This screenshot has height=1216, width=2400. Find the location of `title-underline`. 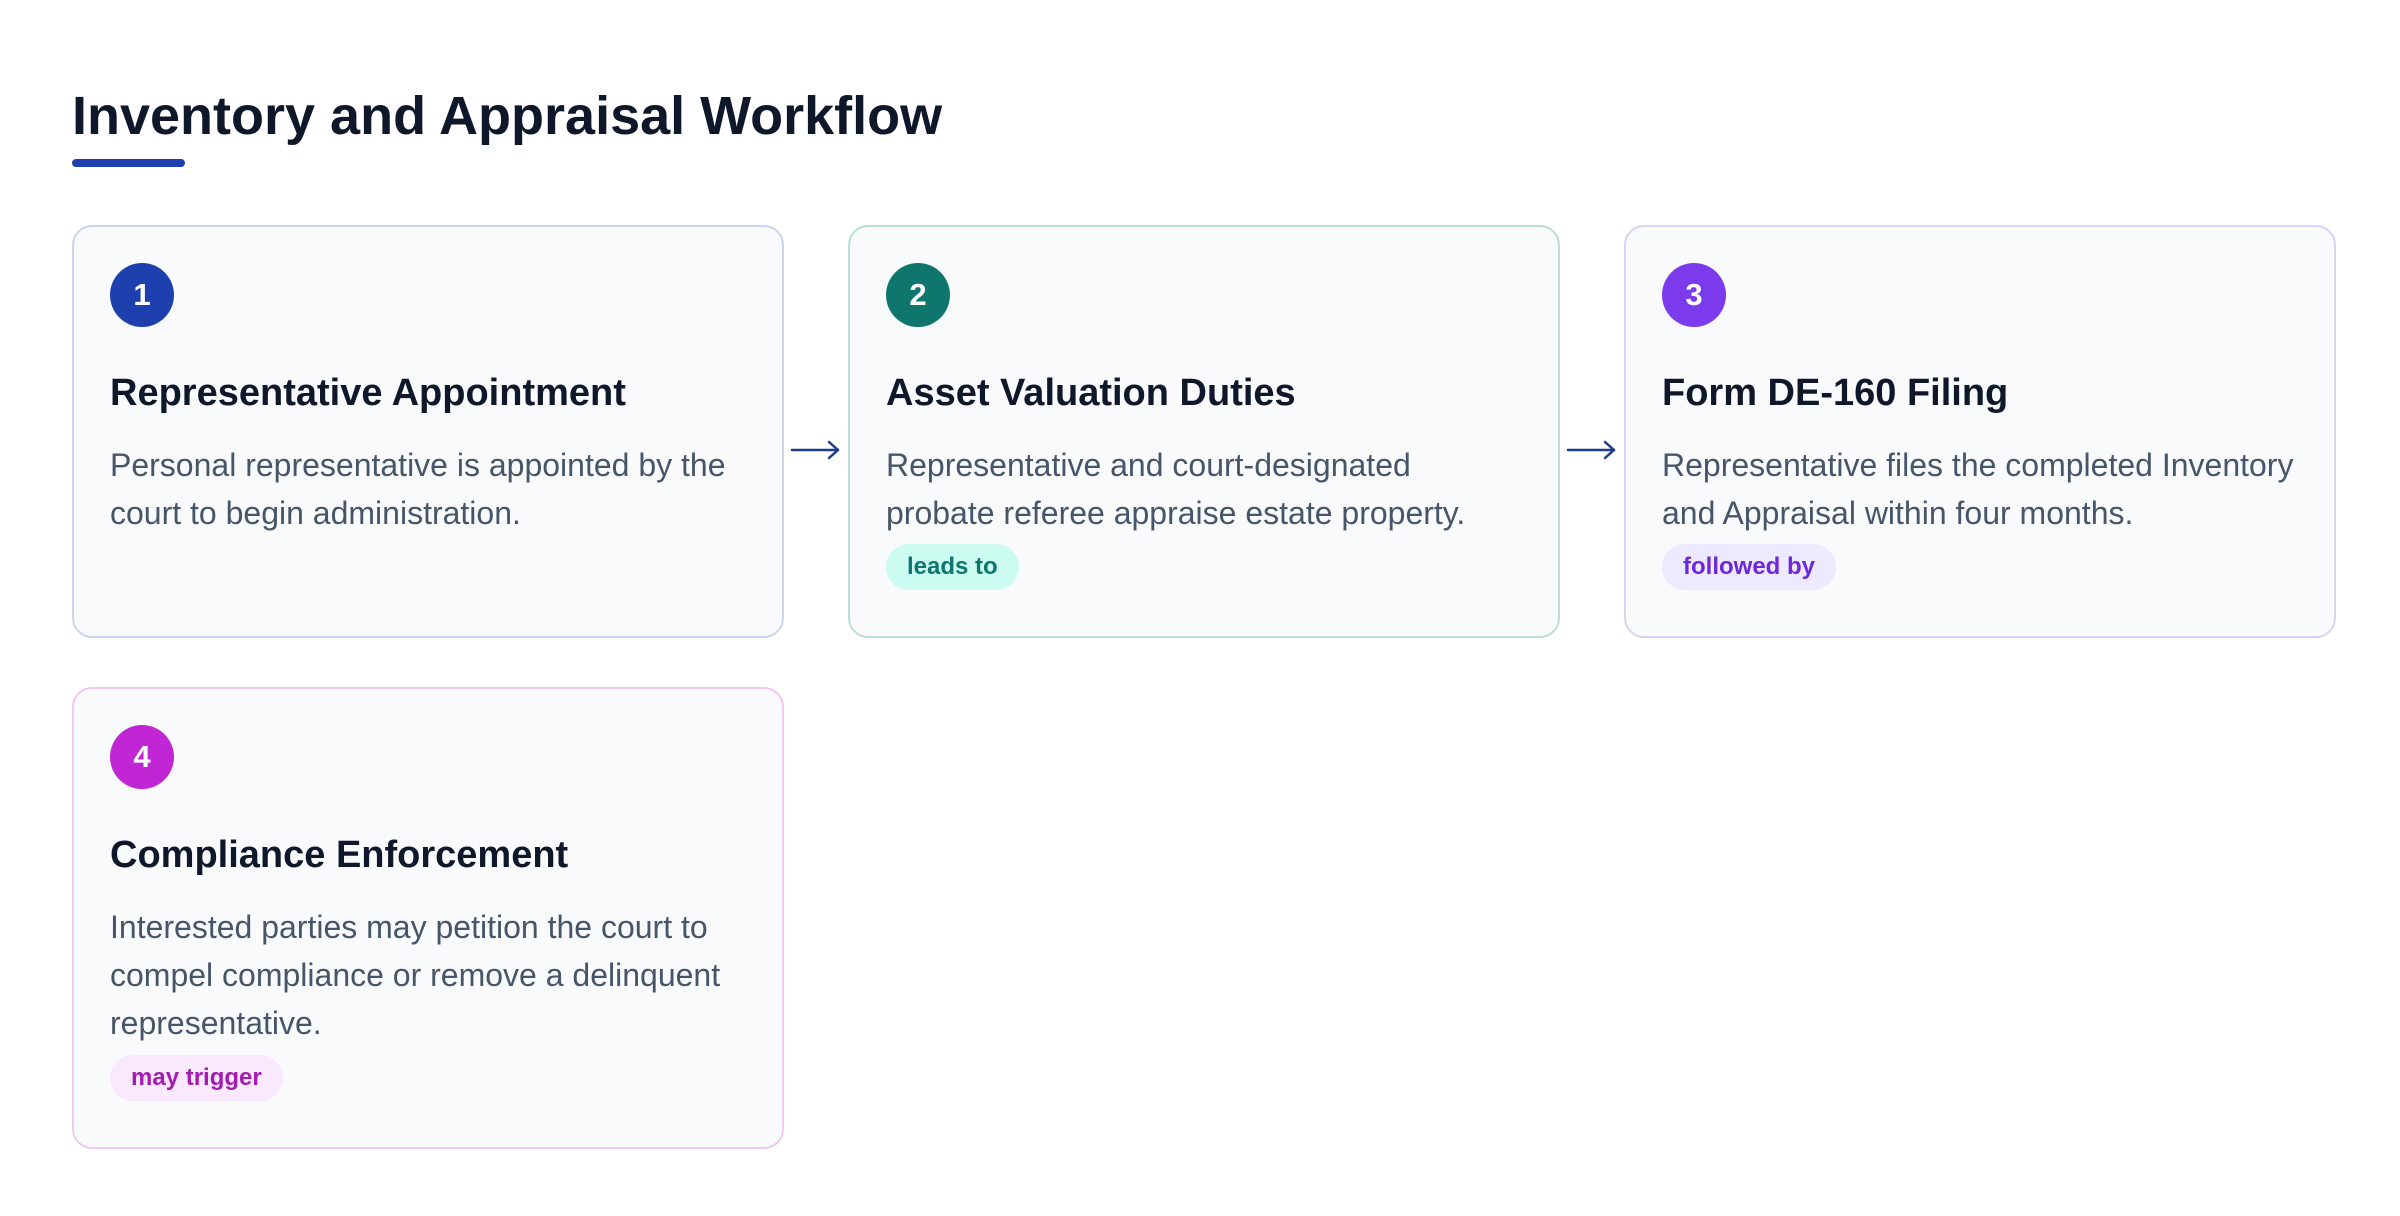

title-underline is located at coordinates (128, 163).